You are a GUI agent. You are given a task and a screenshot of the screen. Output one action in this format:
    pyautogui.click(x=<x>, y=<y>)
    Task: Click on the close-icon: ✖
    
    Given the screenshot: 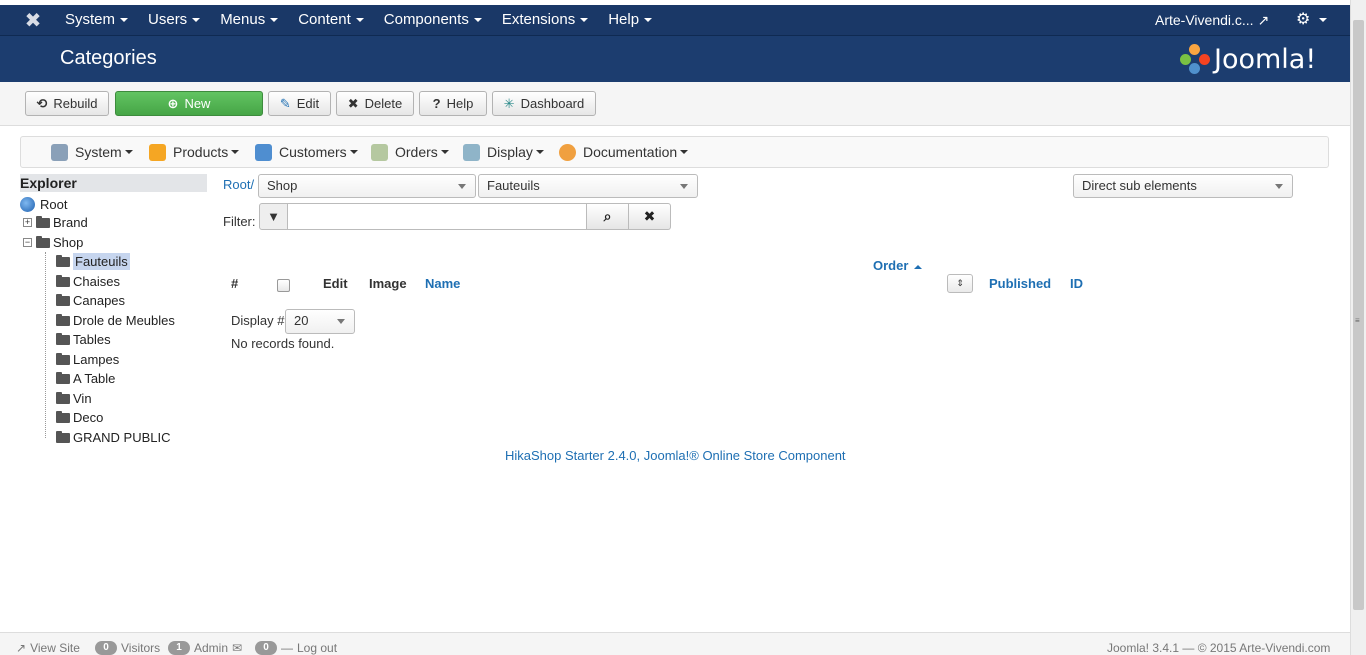 What is the action you would take?
    pyautogui.click(x=353, y=103)
    